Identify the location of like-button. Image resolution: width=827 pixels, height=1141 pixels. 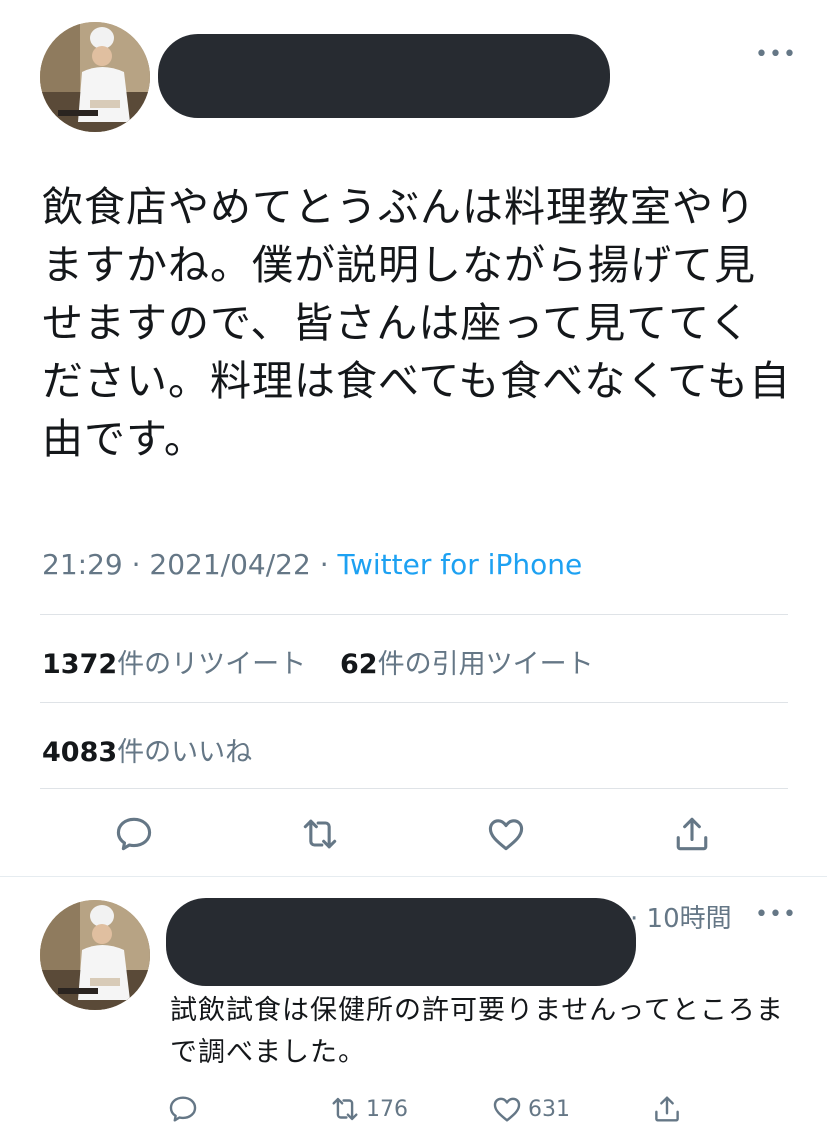
(506, 834).